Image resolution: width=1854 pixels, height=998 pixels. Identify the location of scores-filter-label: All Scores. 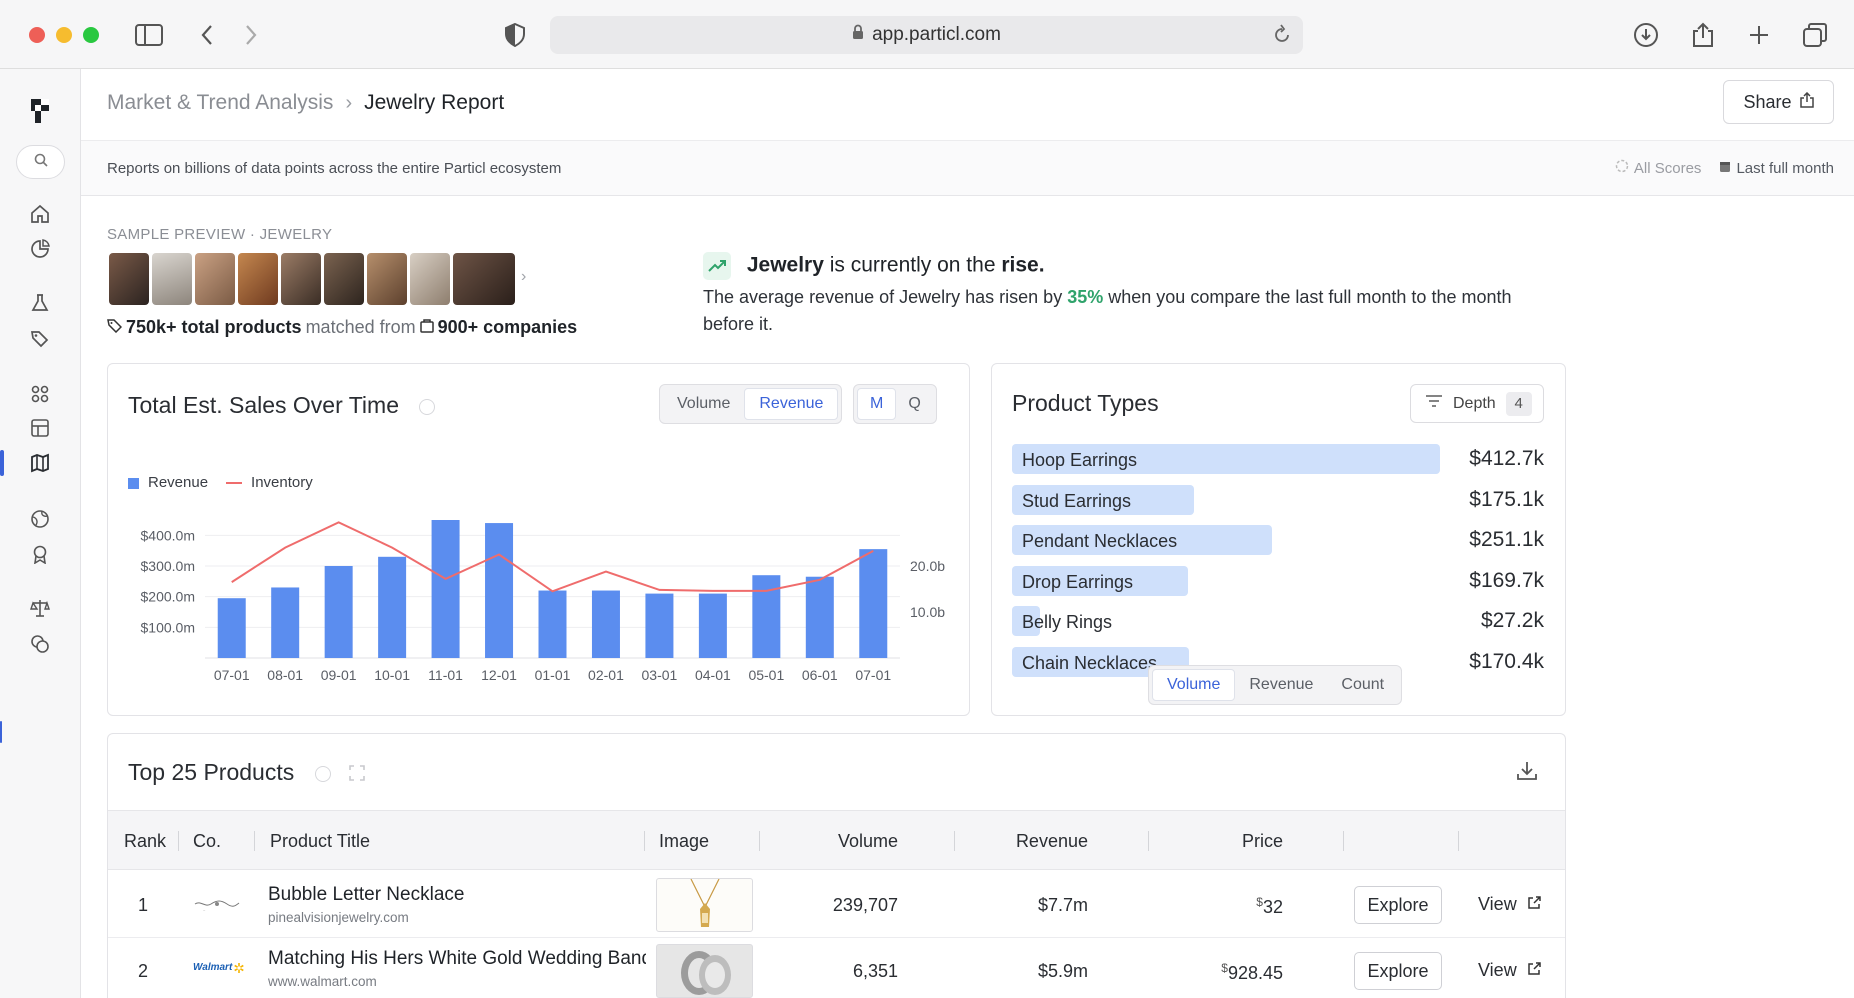
(1667, 168).